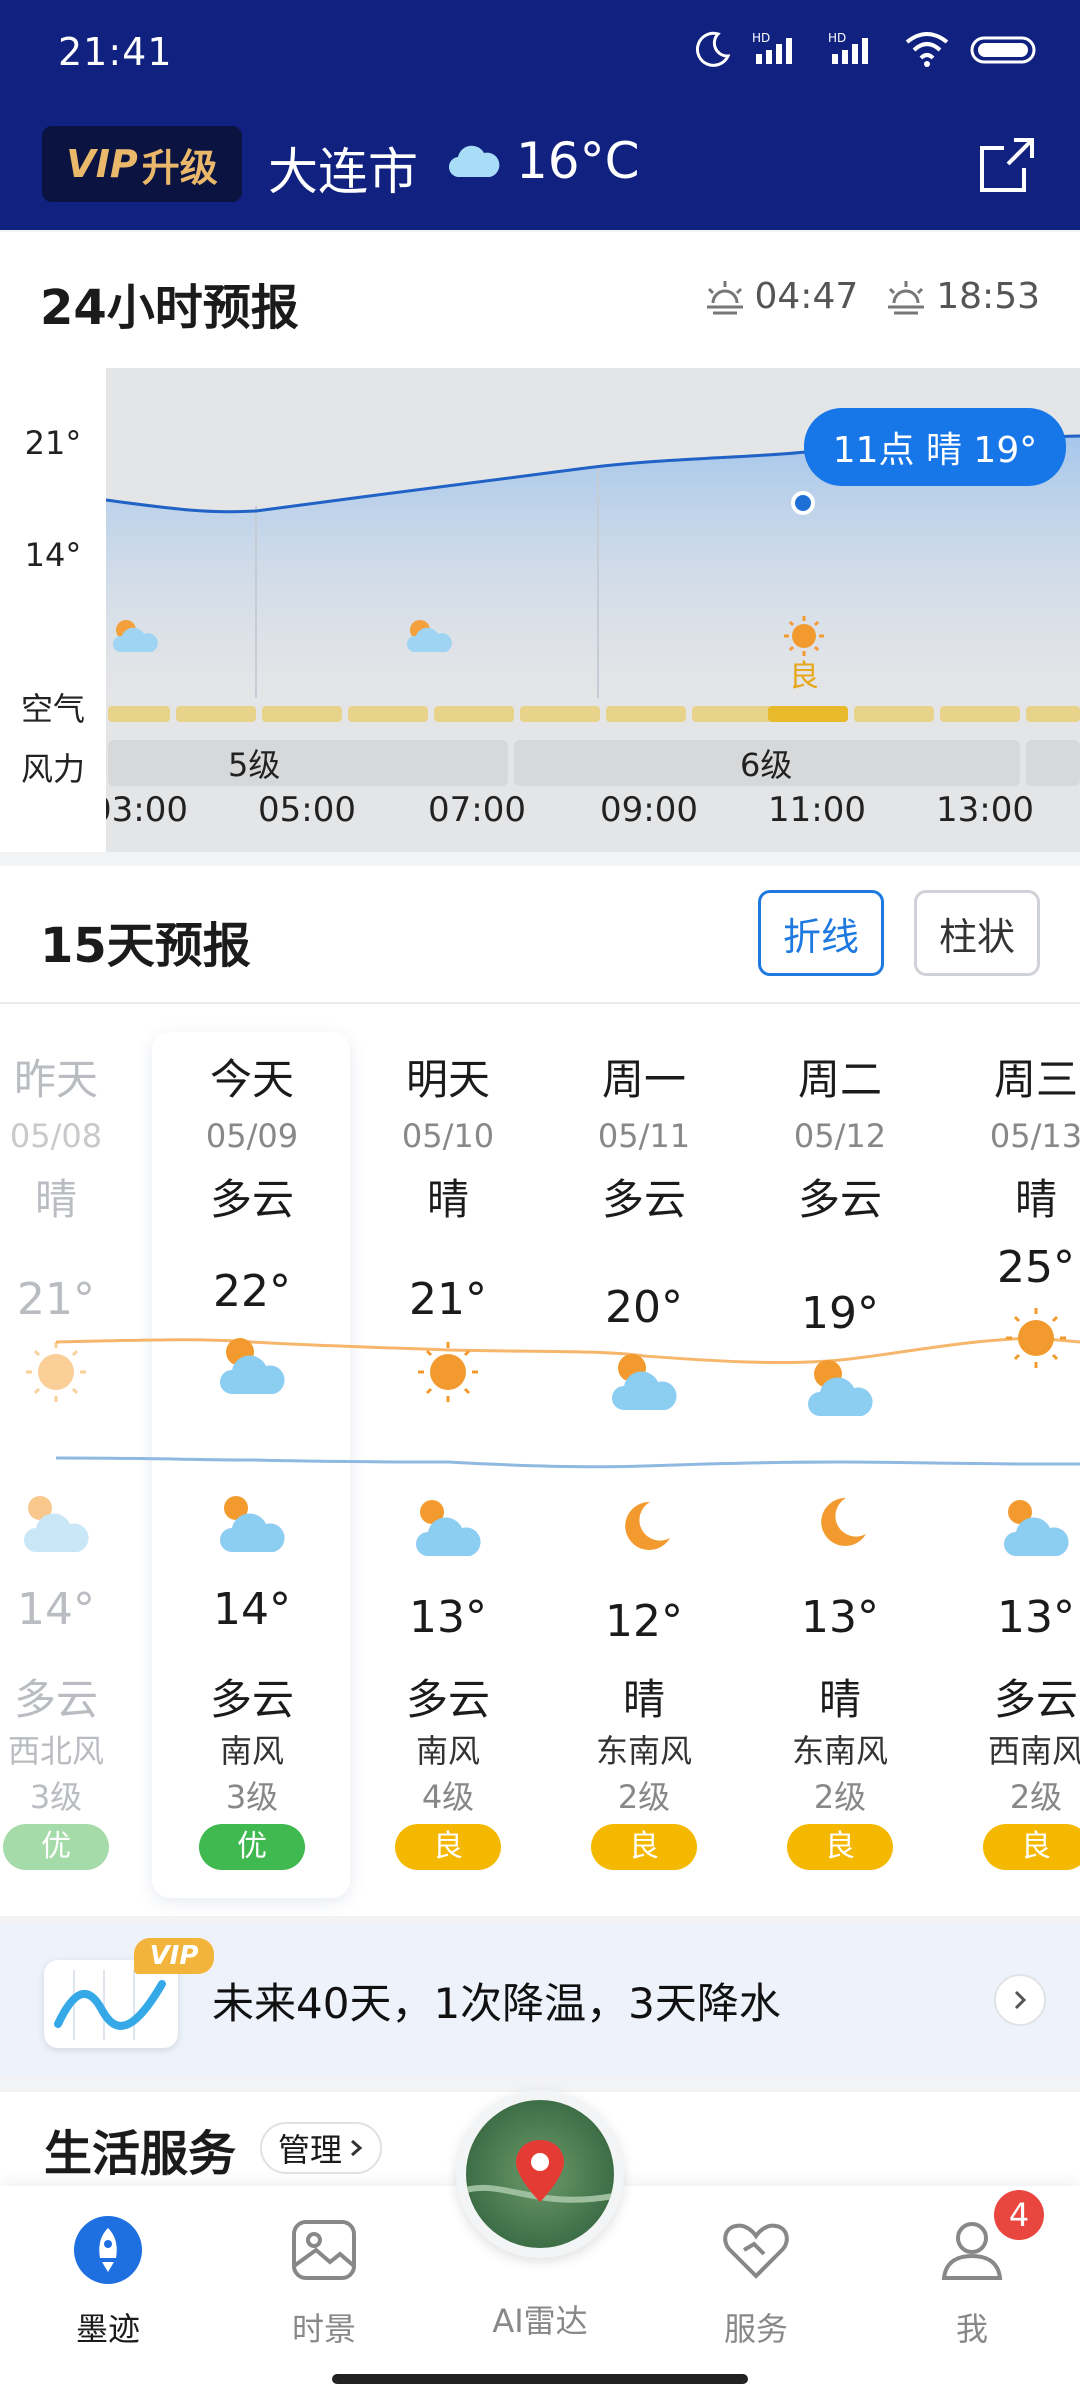 The height and width of the screenshot is (2400, 1080). I want to click on home-indicator, so click(540, 2379).